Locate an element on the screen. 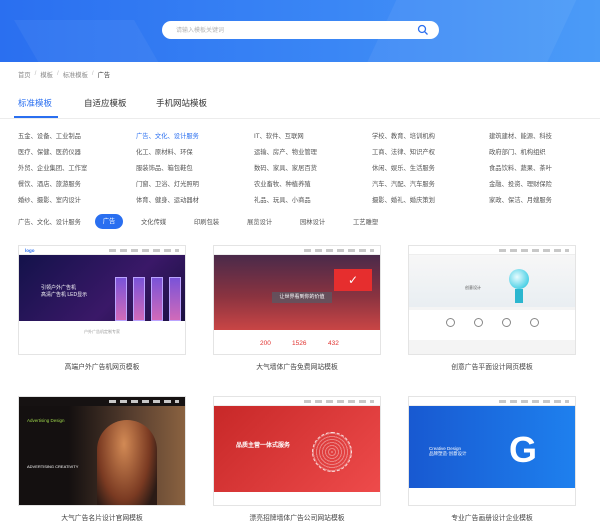 The height and width of the screenshot is (530, 600). thumb-bulb-illustration is located at coordinates (519, 279).